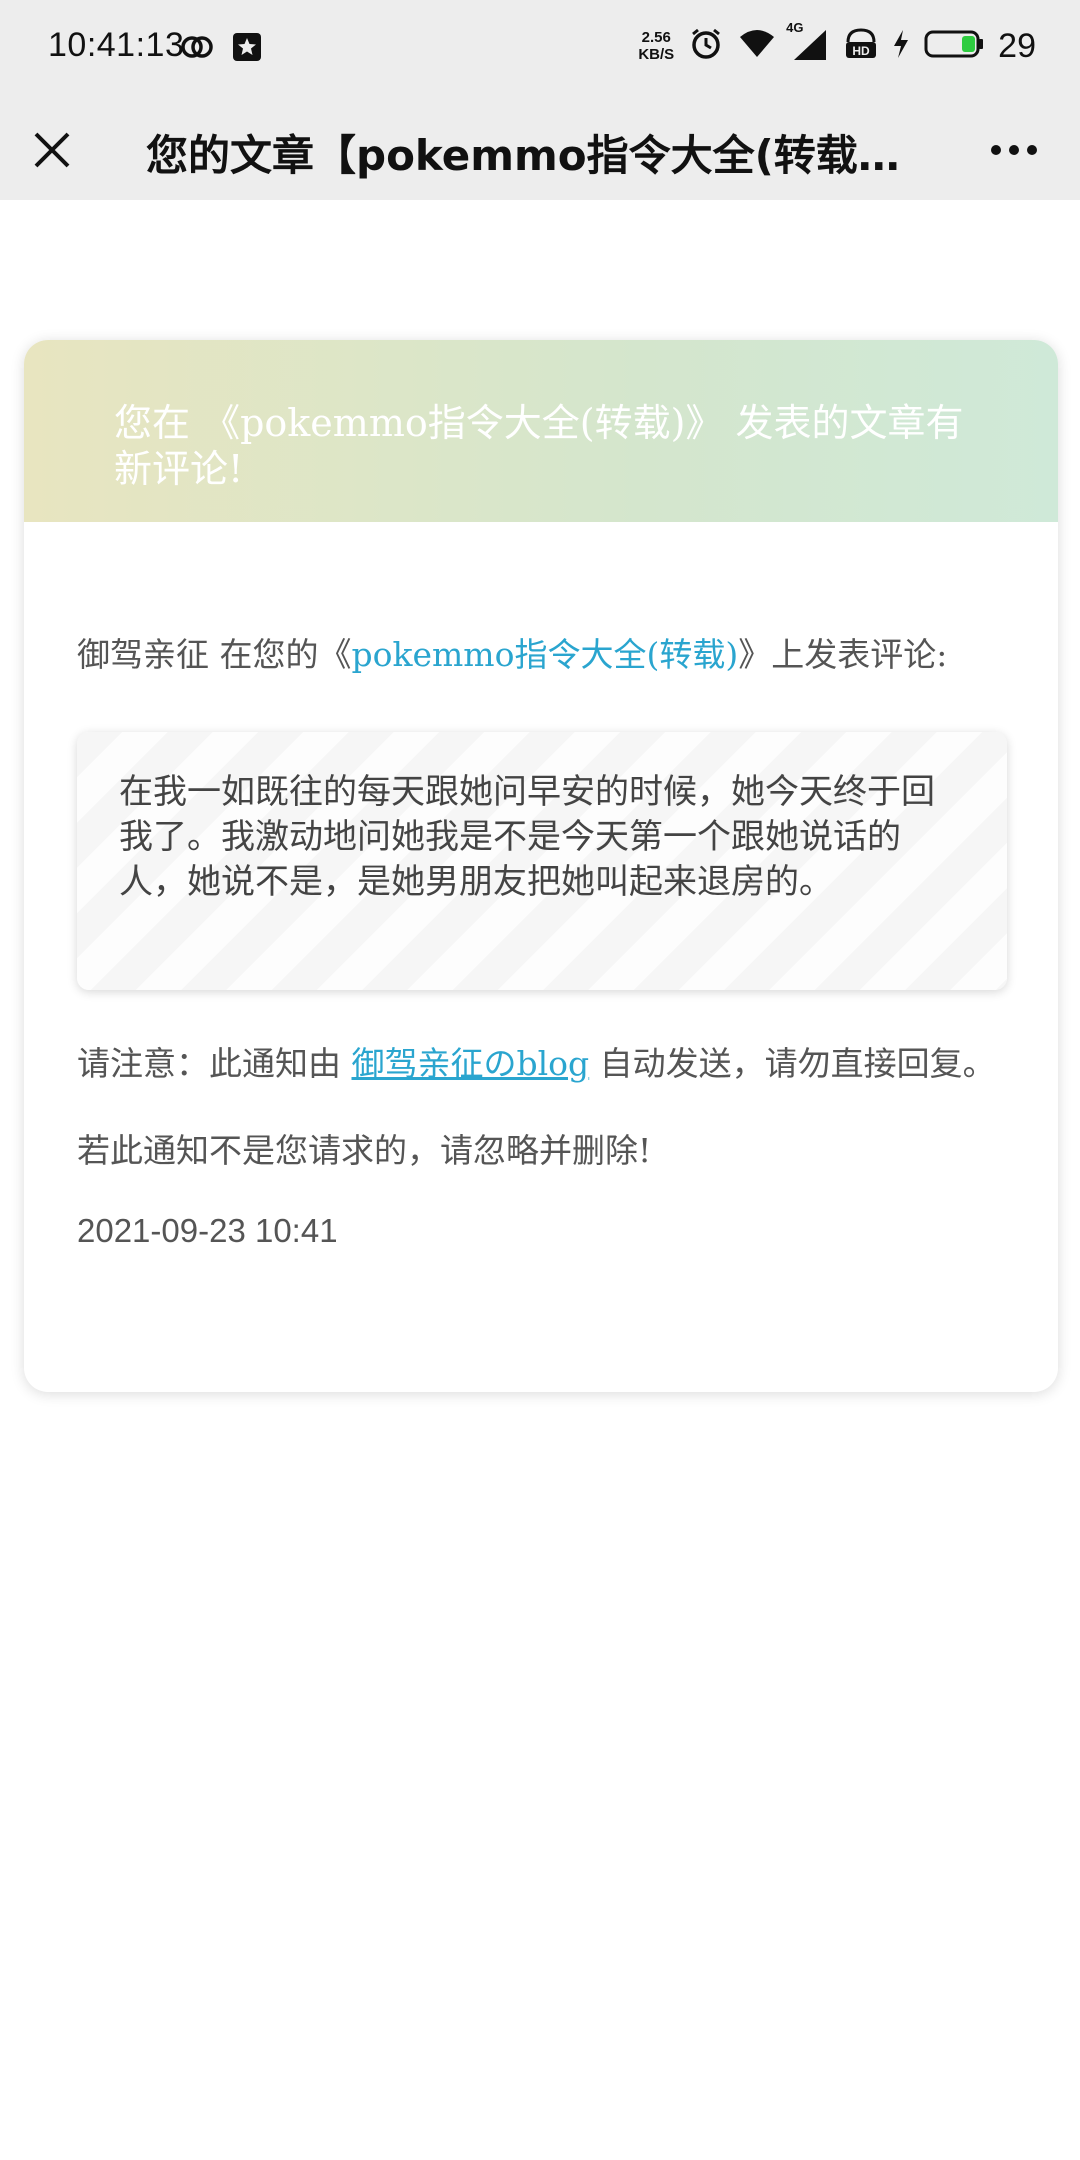 This screenshot has height=2160, width=1080. What do you see at coordinates (247, 49) in the screenshot?
I see `star-notification-icon` at bounding box center [247, 49].